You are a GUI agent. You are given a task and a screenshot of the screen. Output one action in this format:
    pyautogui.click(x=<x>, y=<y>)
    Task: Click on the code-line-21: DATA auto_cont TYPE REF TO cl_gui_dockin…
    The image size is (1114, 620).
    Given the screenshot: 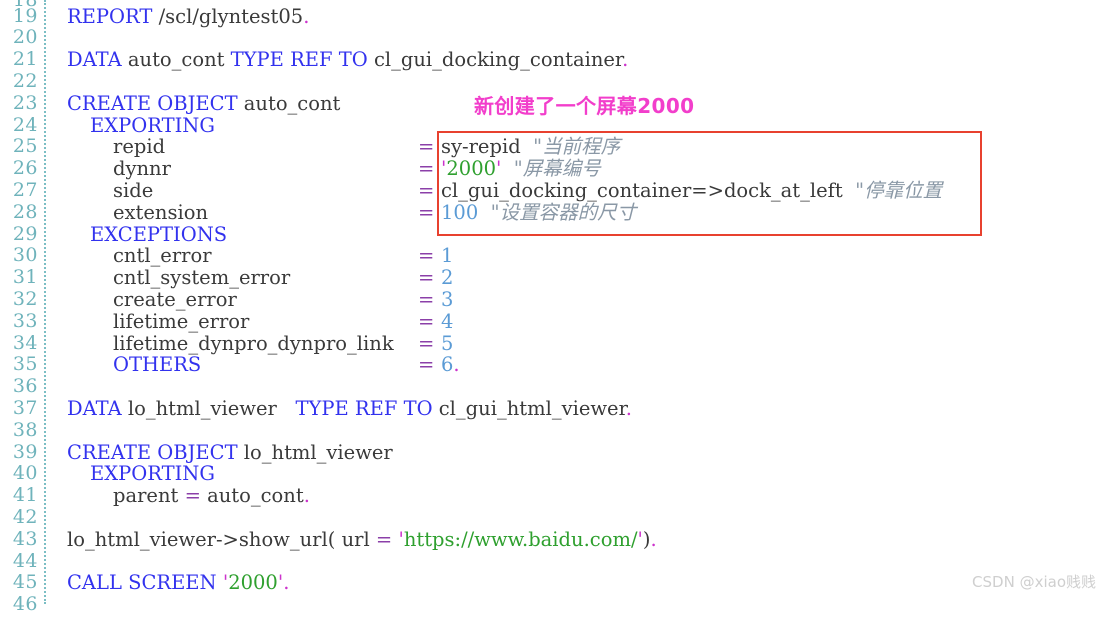 What is the action you would take?
    pyautogui.click(x=347, y=60)
    